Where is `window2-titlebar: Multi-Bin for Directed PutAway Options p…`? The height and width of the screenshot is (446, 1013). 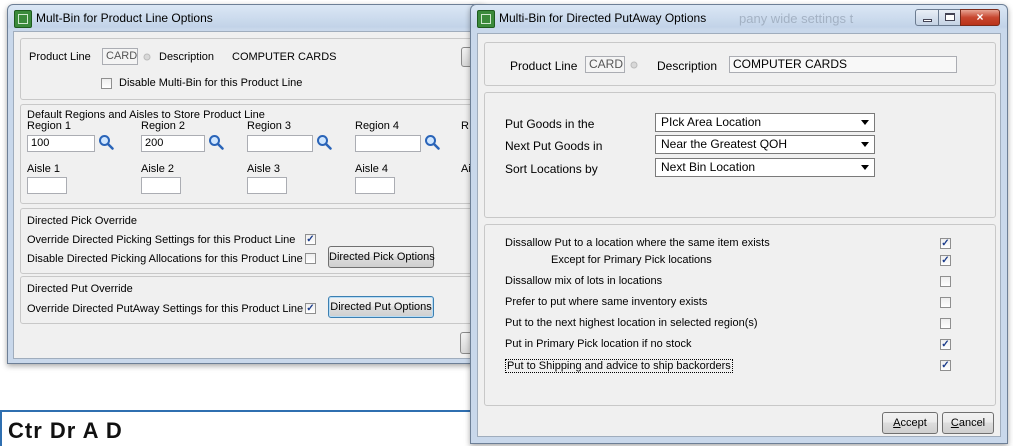
window2-titlebar: Multi-Bin for Directed PutAway Options p… is located at coordinates (739, 18).